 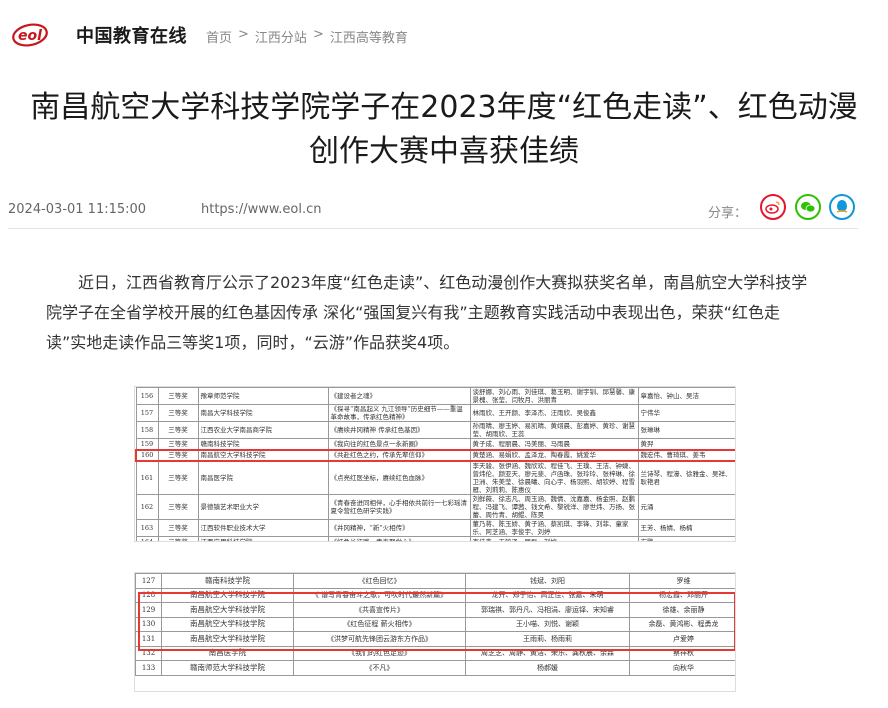 I want to click on cell-work: 《青春奋进同相伴，心手相依共前行一七彩瑶清夏令营红色研学实践》, so click(x=399, y=506).